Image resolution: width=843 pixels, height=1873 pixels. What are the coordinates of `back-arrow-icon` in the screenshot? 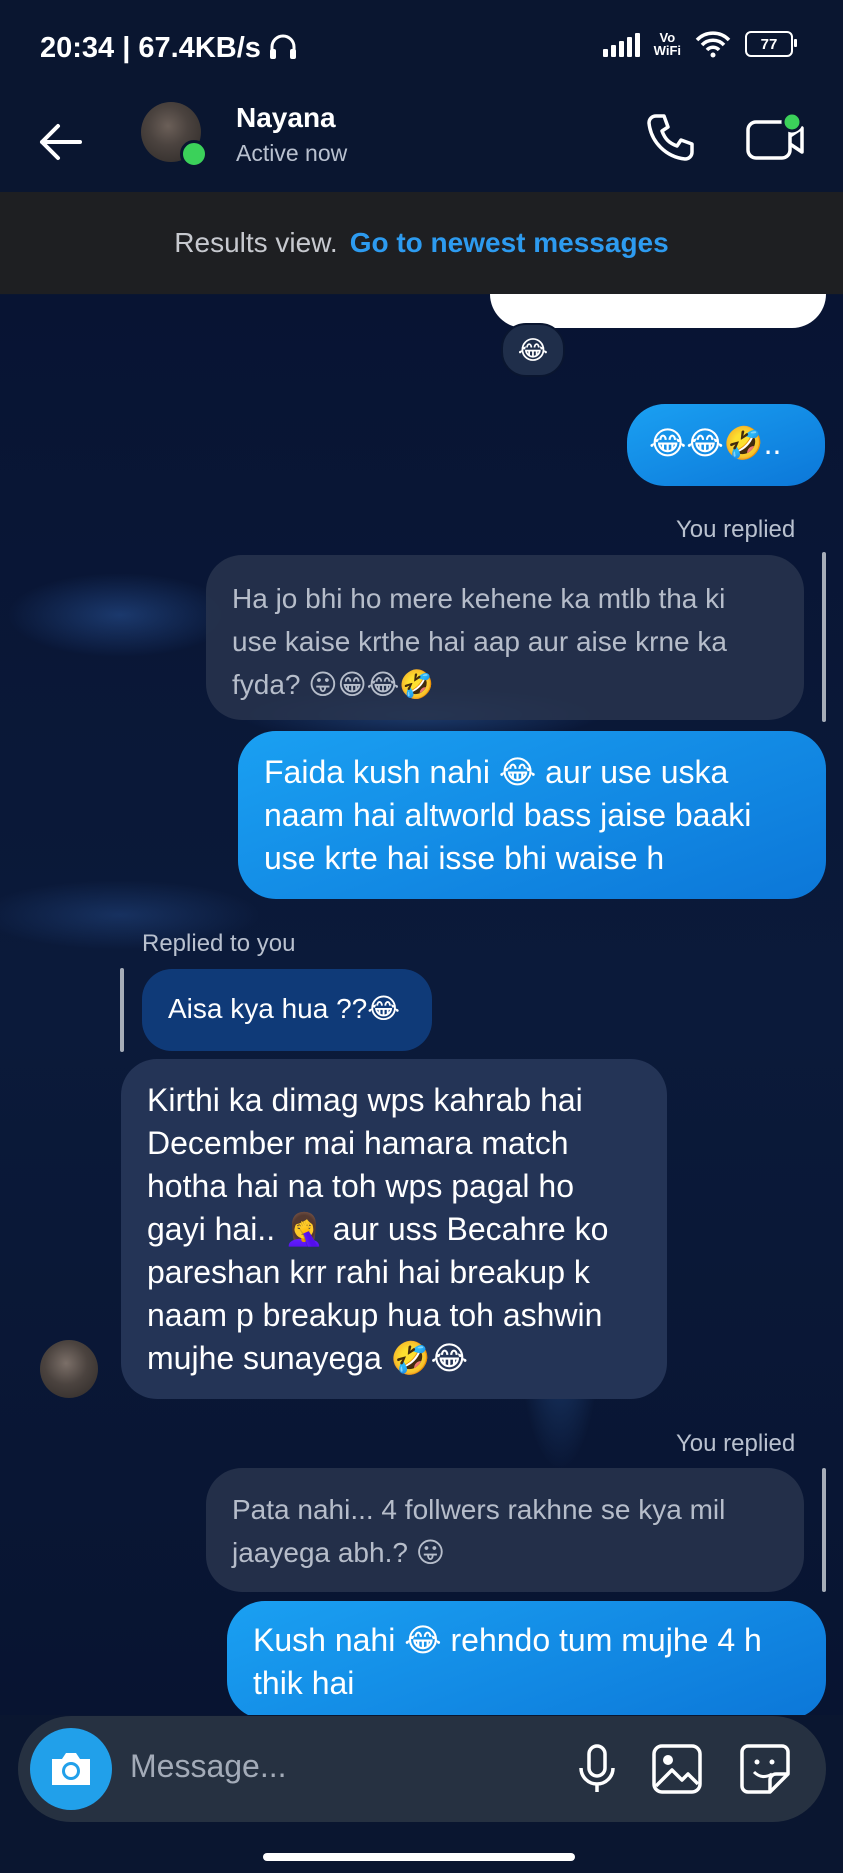 It's located at (60, 142).